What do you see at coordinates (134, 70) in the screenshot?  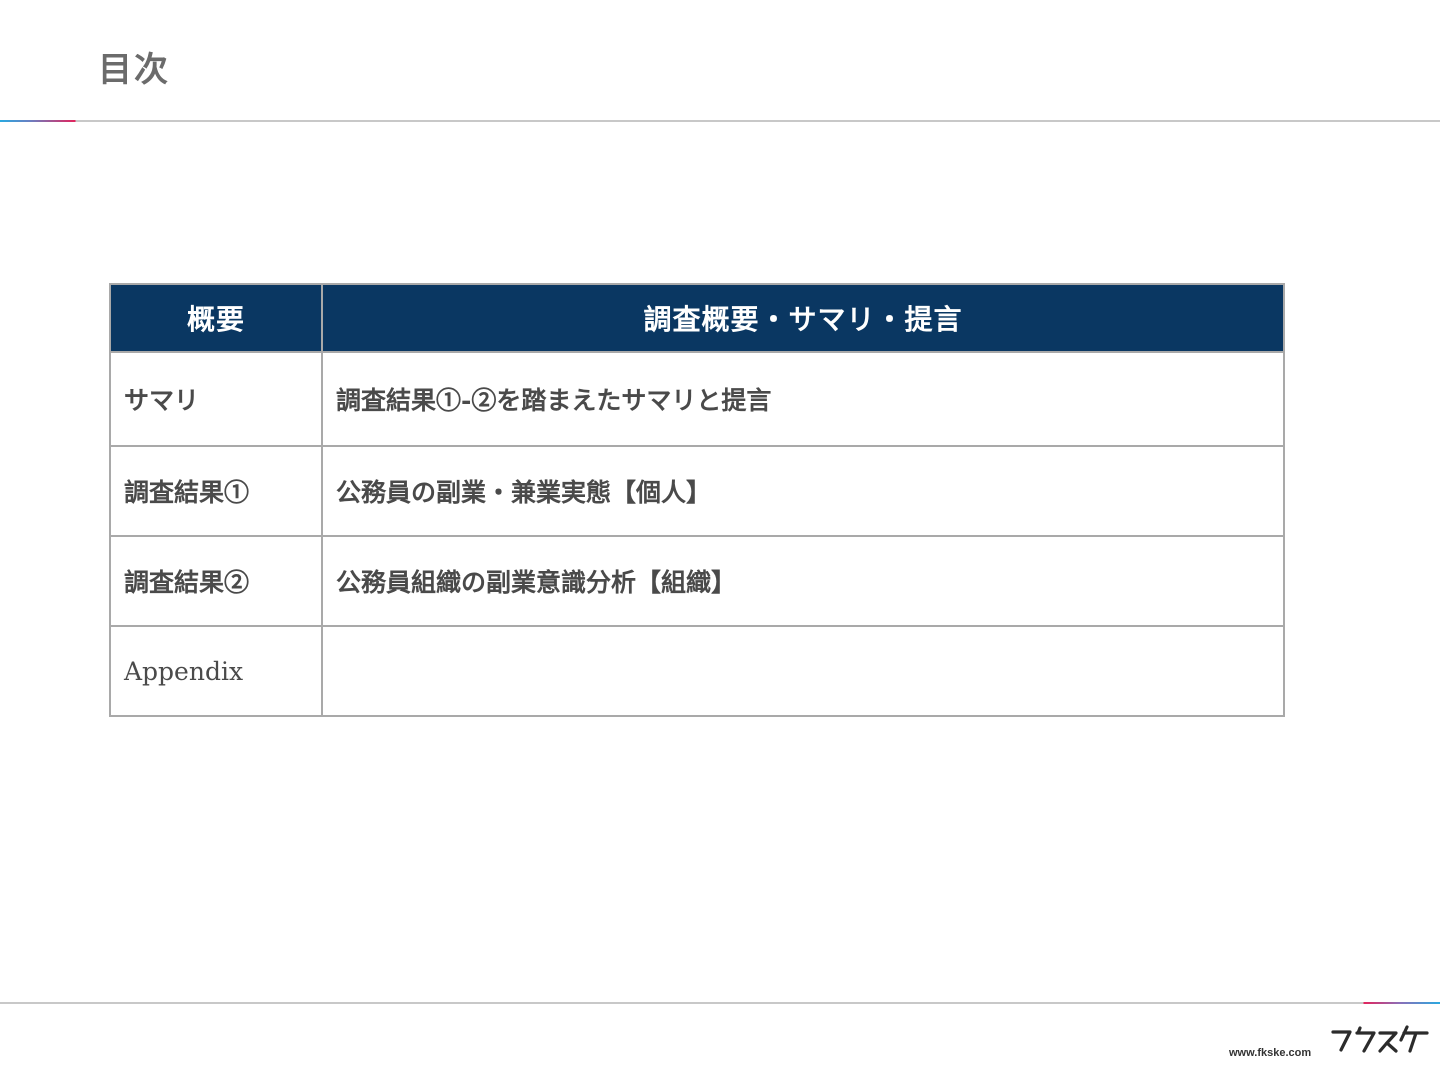 I see `page-title: 目次` at bounding box center [134, 70].